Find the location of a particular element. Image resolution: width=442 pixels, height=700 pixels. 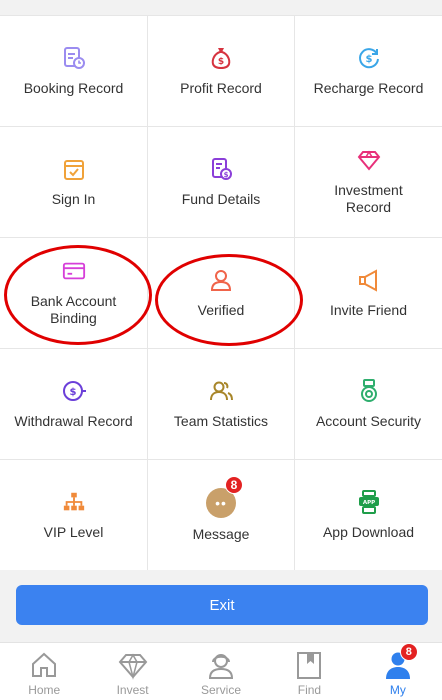

withdraw-coin-icon: $ is located at coordinates (74, 391).